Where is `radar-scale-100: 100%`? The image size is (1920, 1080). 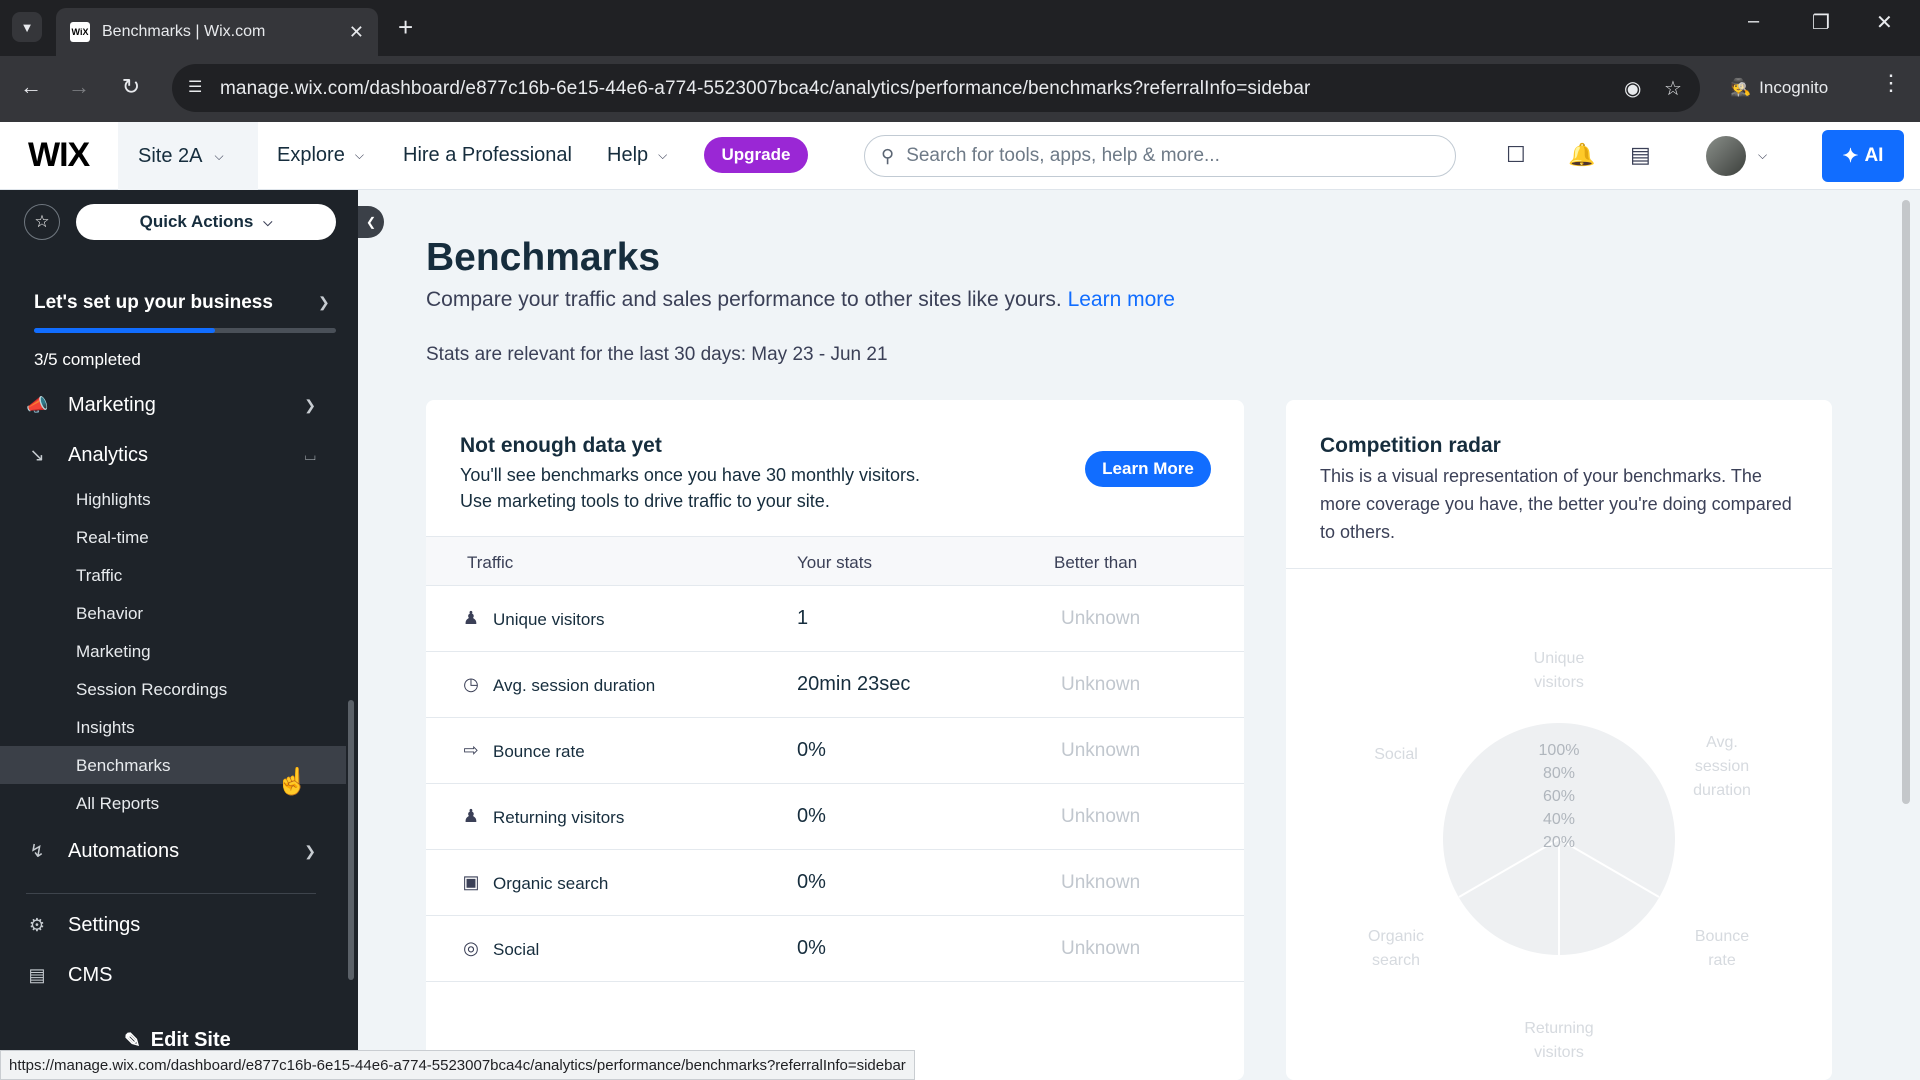 radar-scale-100: 100% is located at coordinates (1559, 750).